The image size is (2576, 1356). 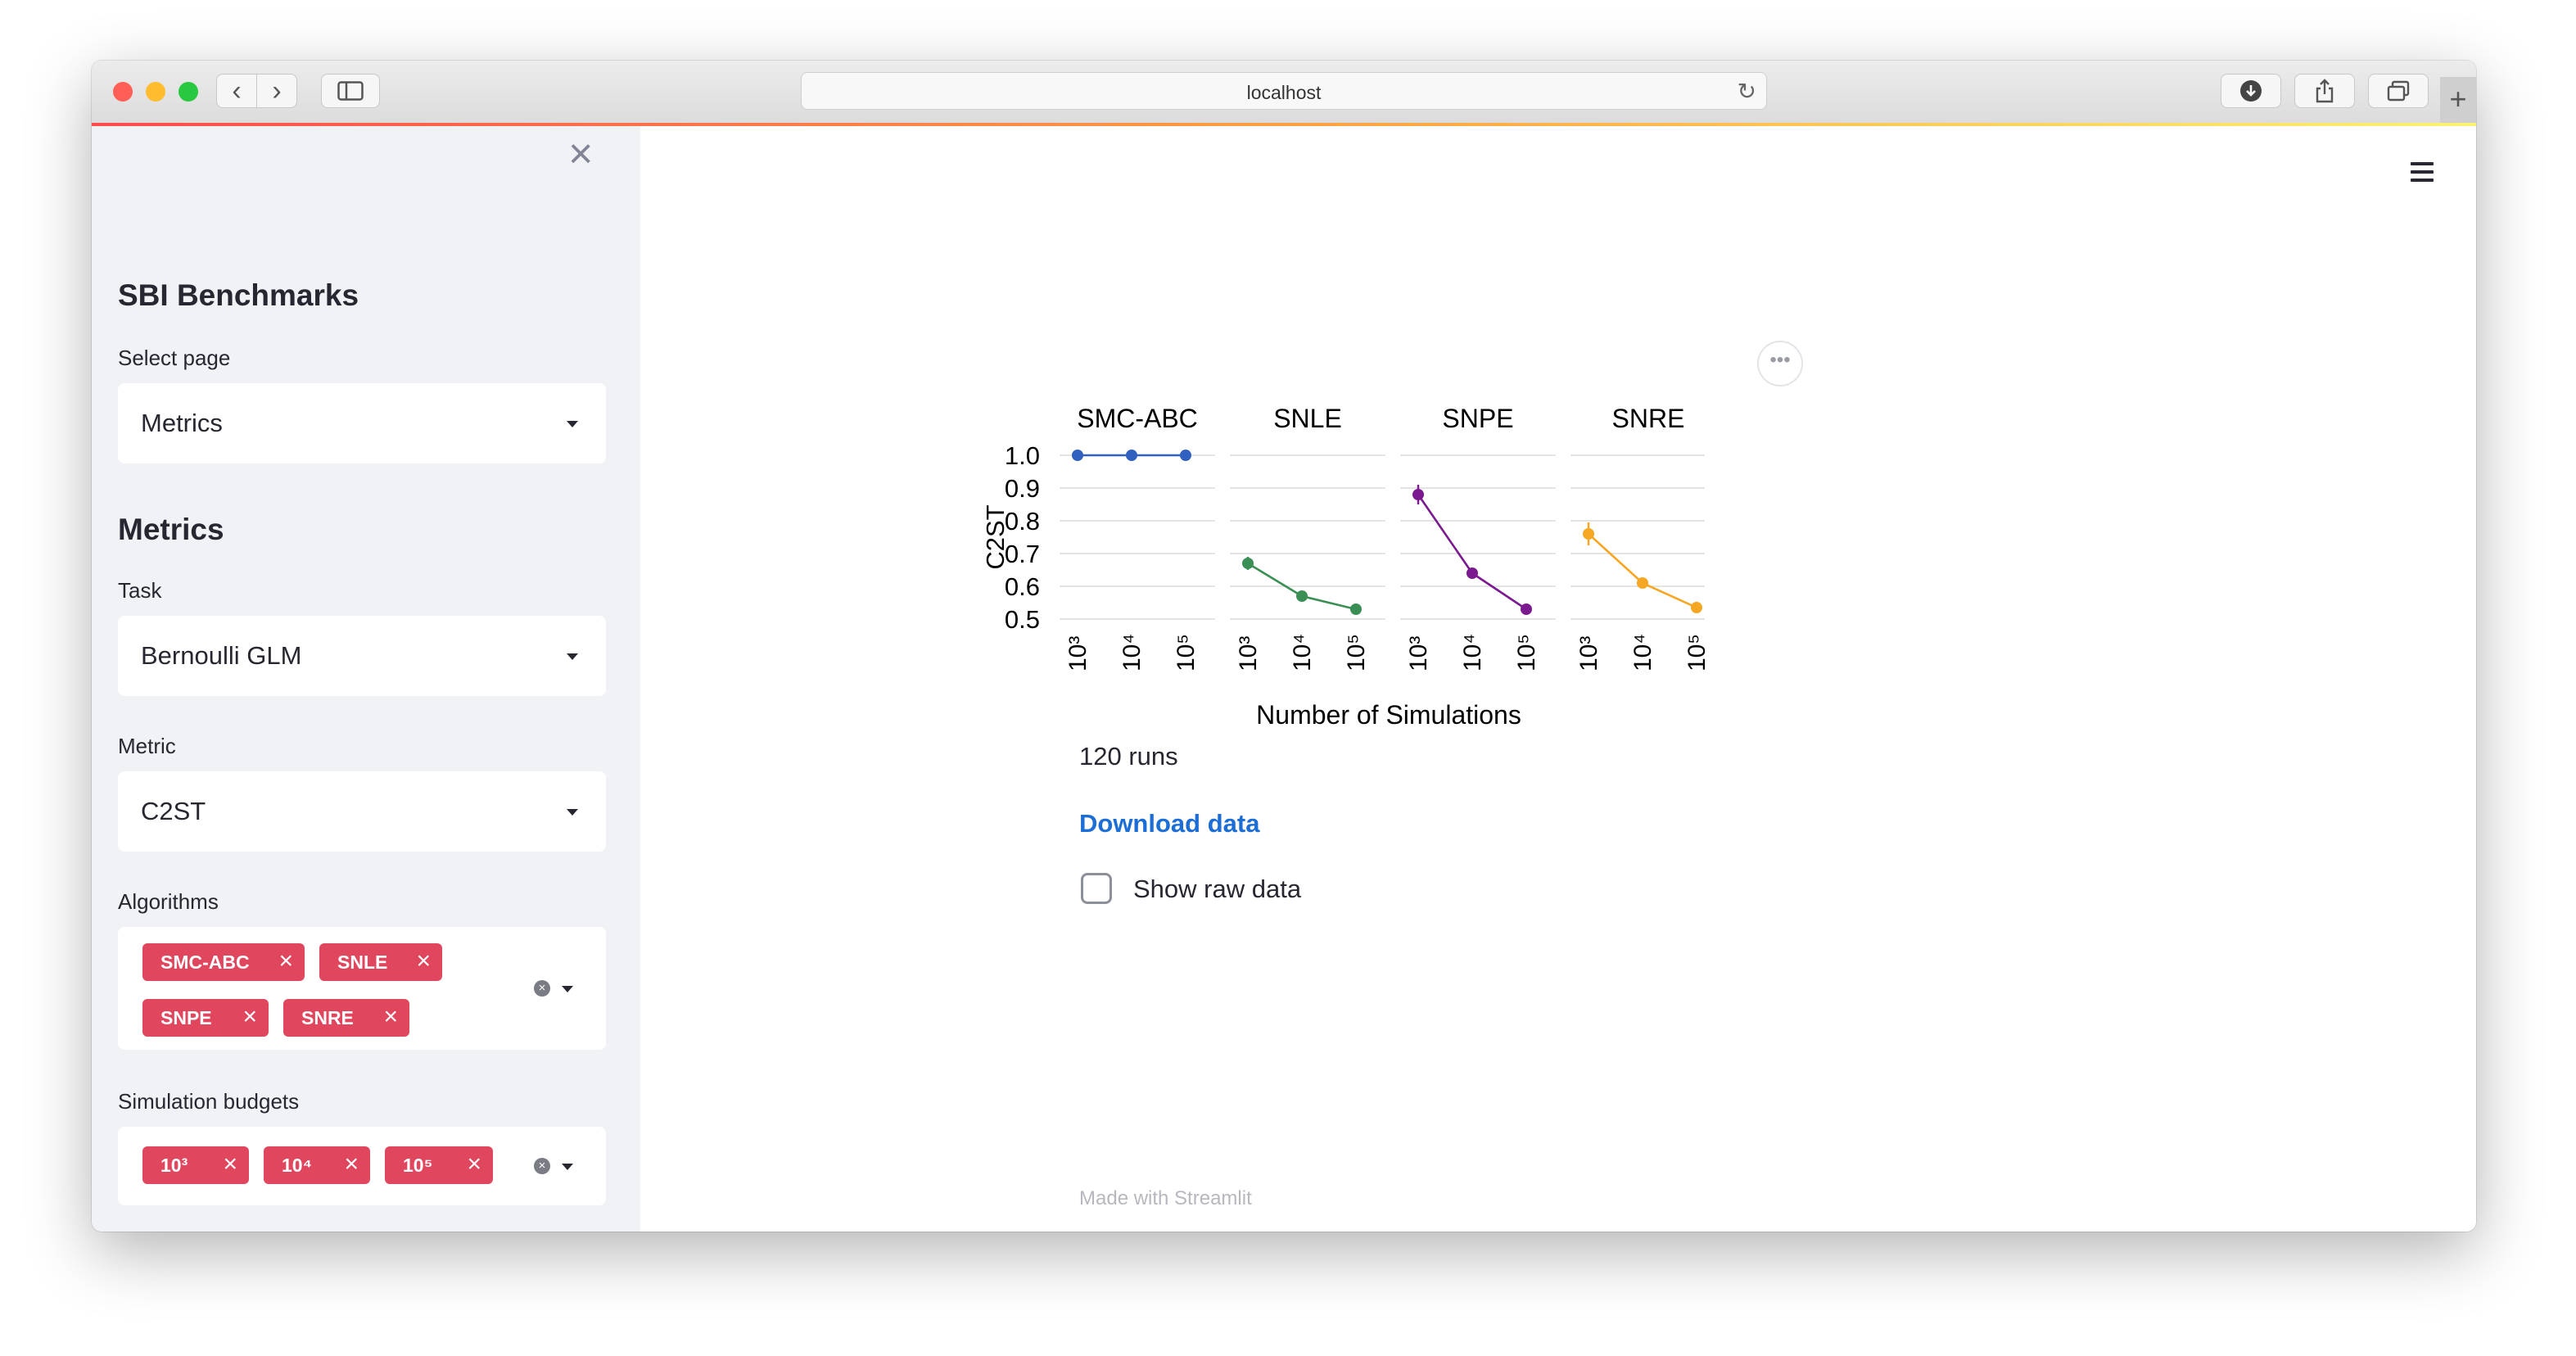 I want to click on download-icon, so click(x=2251, y=91).